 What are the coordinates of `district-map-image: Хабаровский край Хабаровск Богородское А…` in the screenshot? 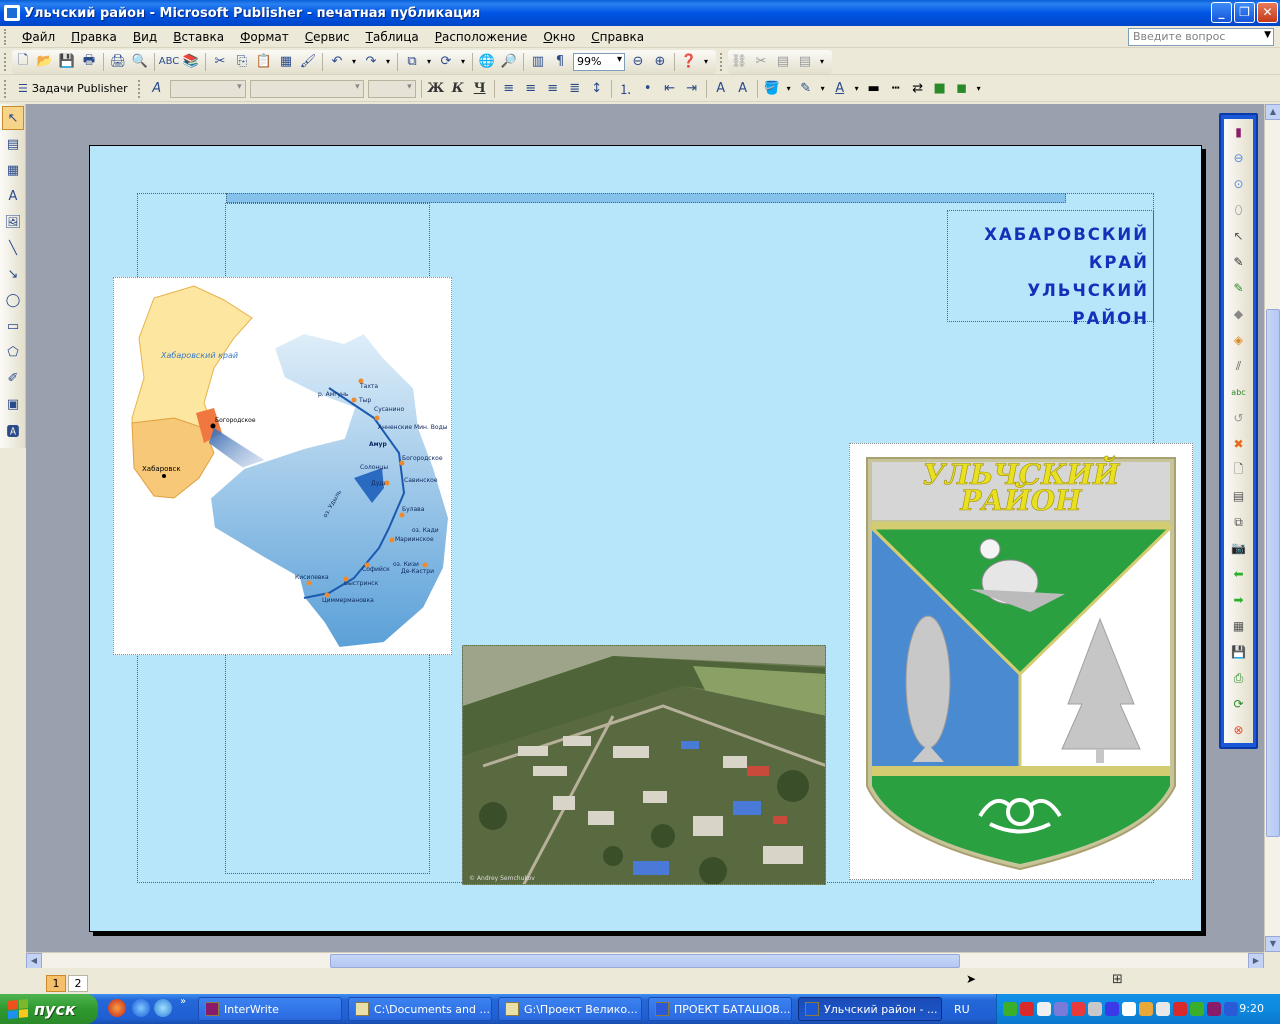 It's located at (282, 466).